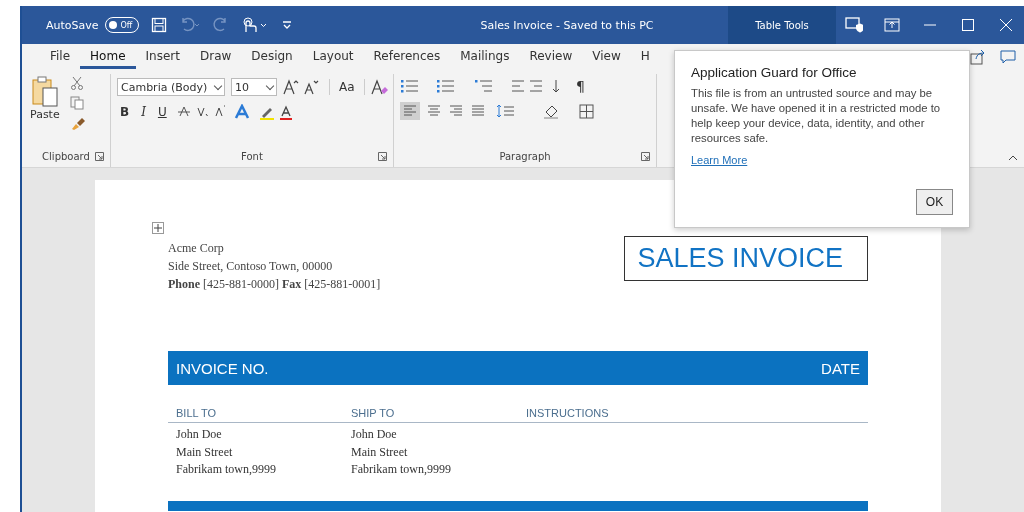  I want to click on ribbon-tab: File, so click(60, 57).